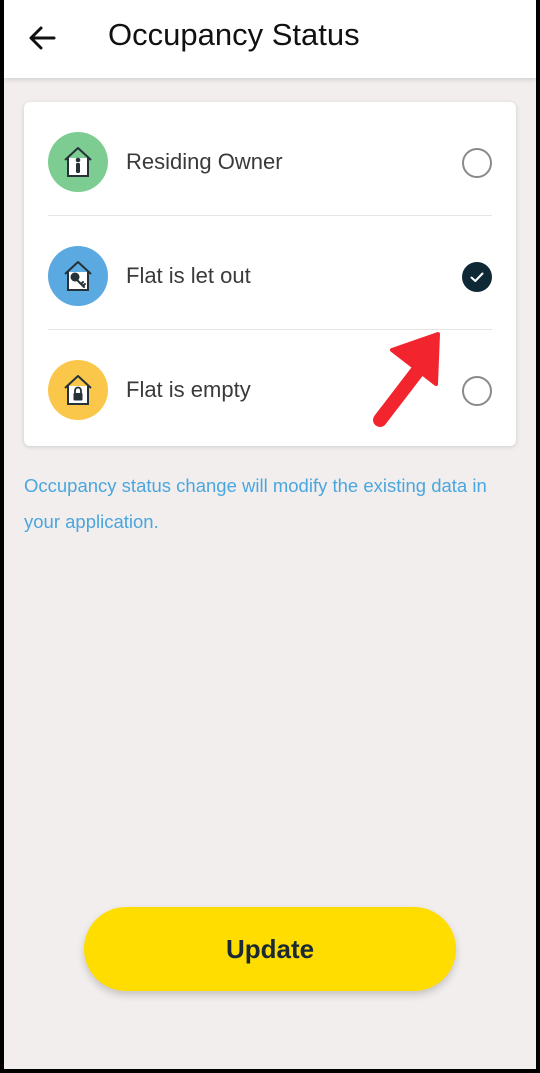 The height and width of the screenshot is (1073, 540). I want to click on option-label: Residing Owner, so click(204, 161).